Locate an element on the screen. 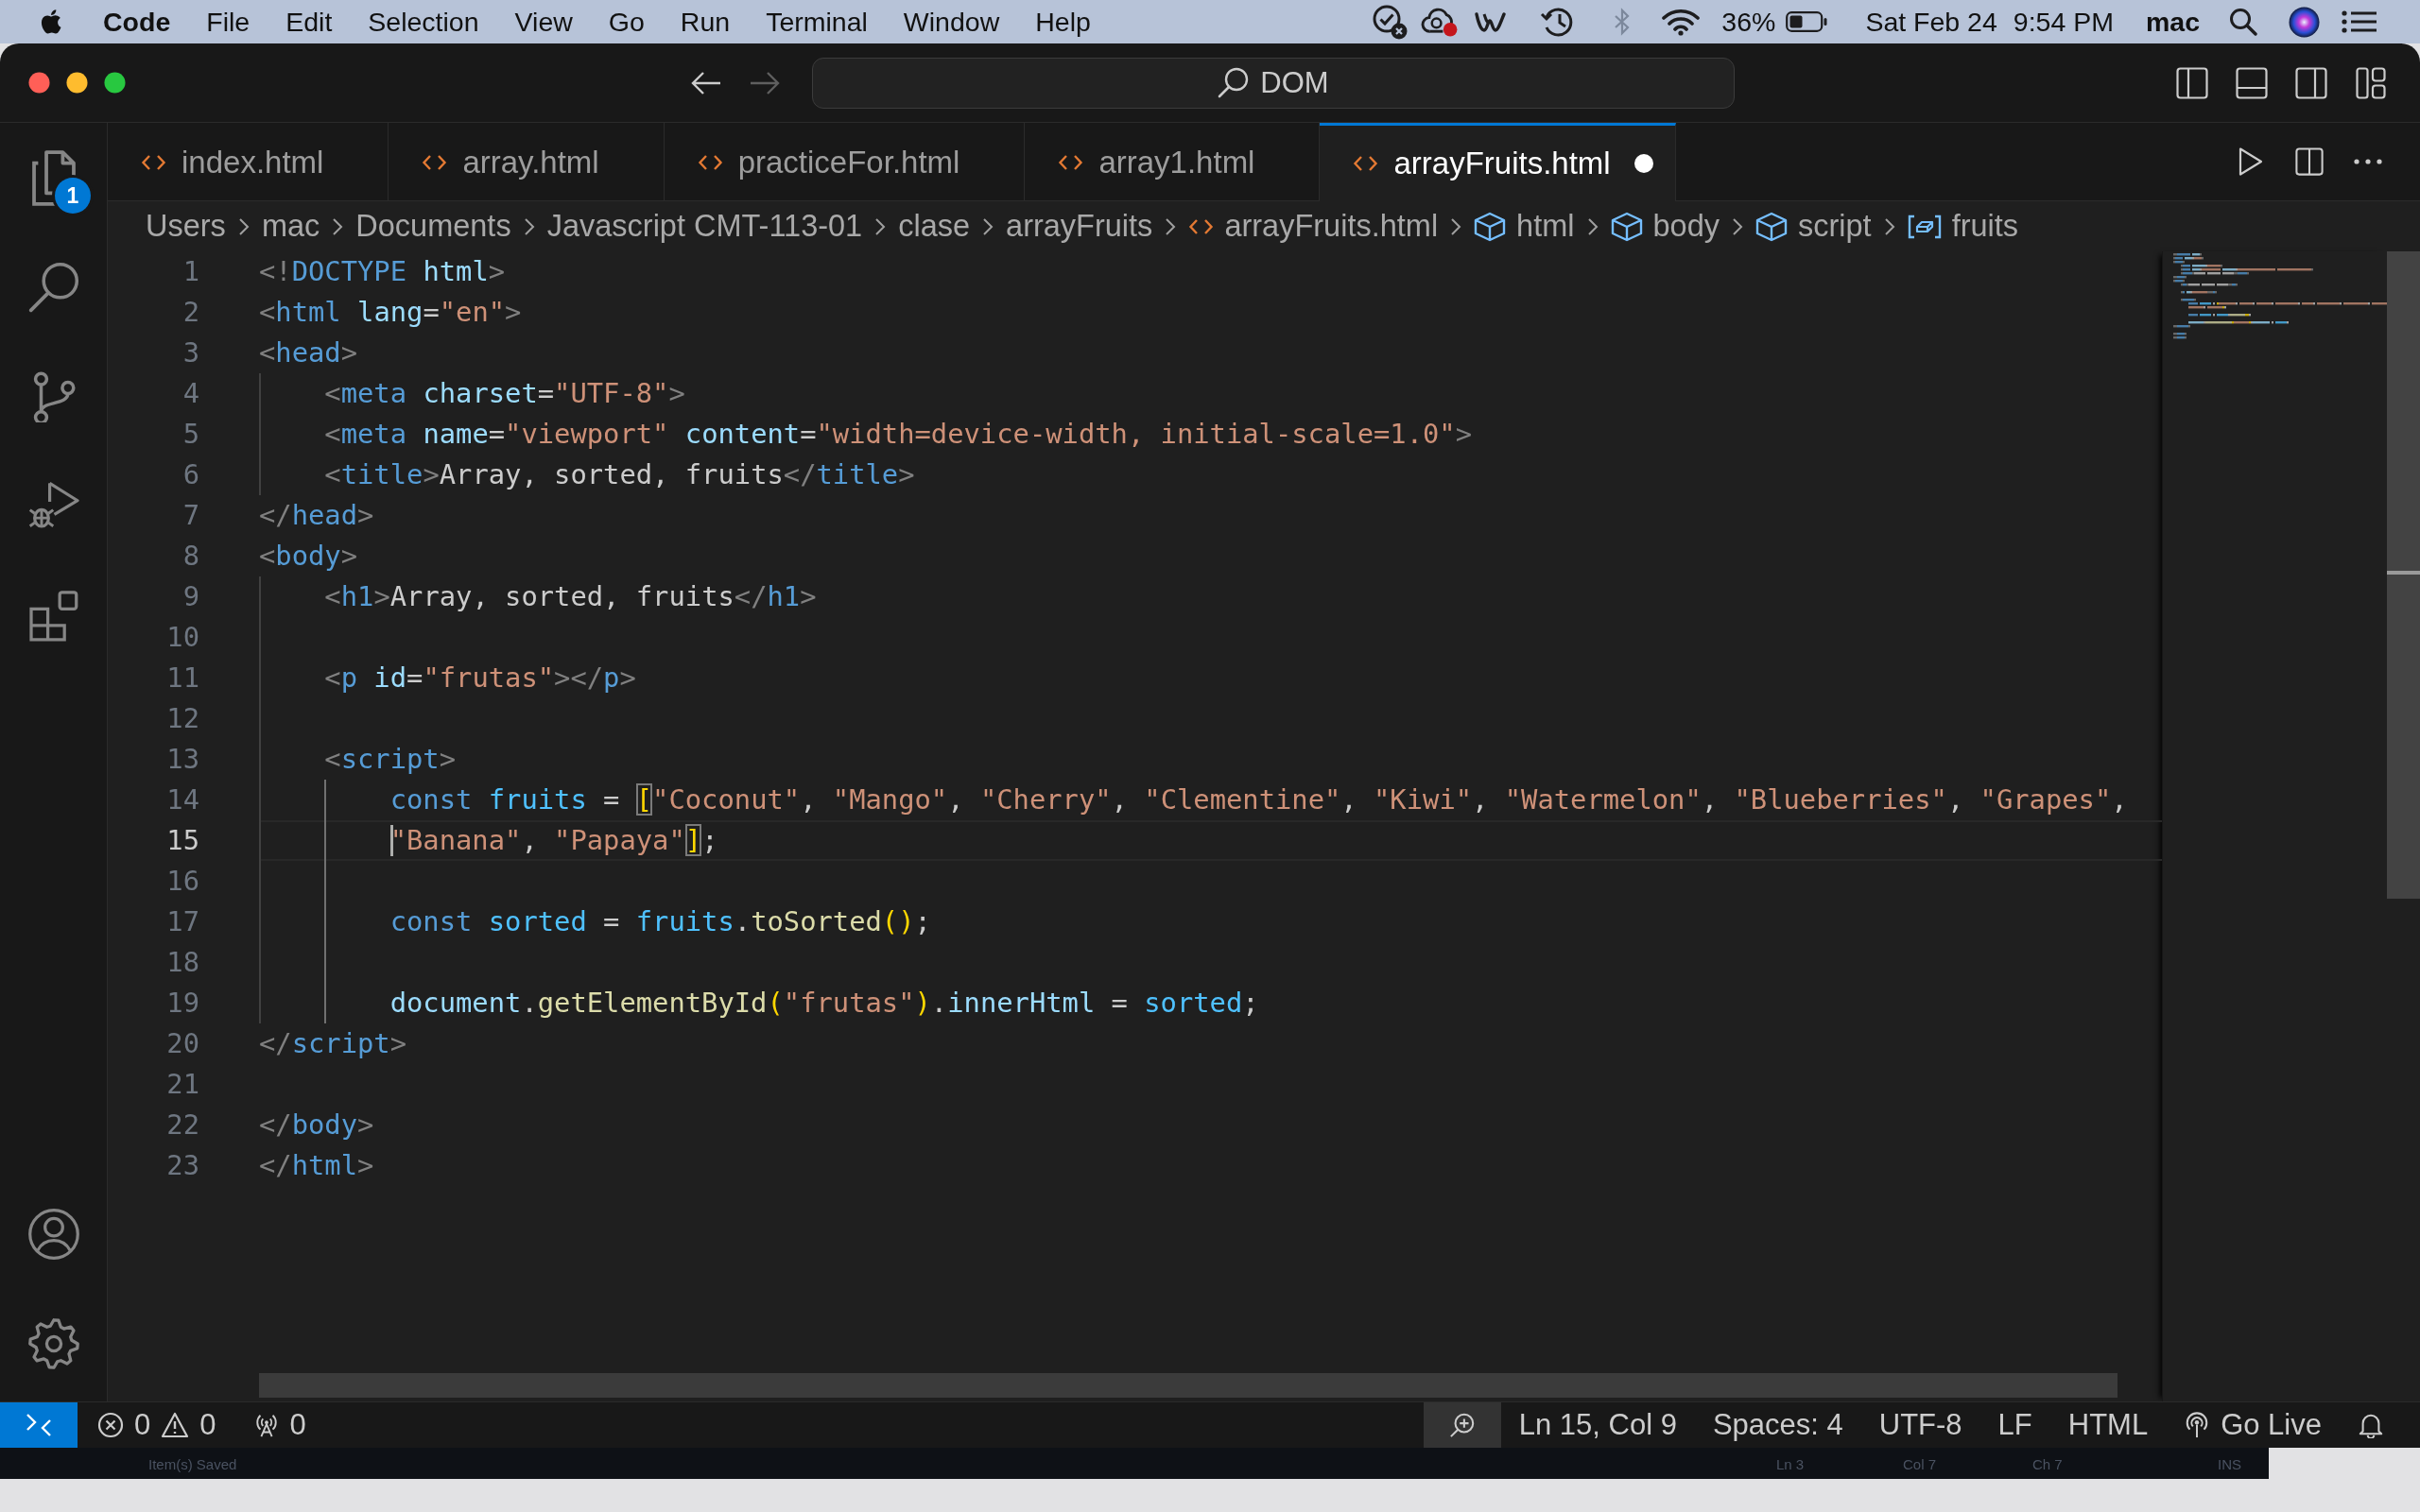 The height and width of the screenshot is (1512, 2420). code-line: <script> is located at coordinates (391, 759).